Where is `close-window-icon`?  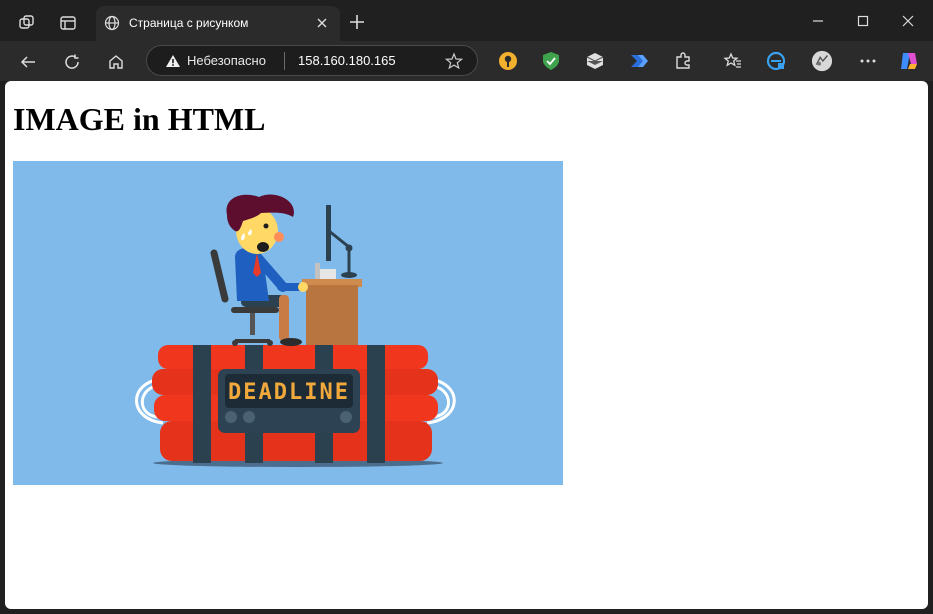
close-window-icon is located at coordinates (908, 21).